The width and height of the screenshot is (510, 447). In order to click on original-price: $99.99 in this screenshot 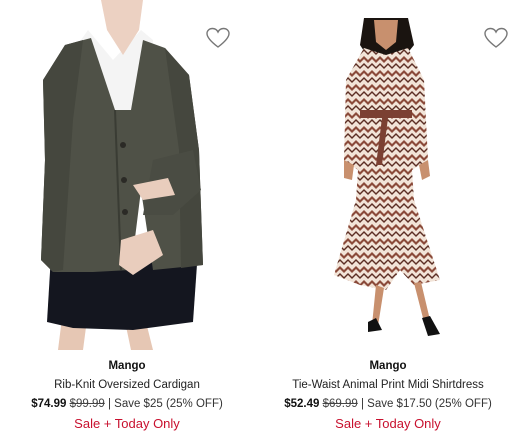, I will do `click(87, 404)`.